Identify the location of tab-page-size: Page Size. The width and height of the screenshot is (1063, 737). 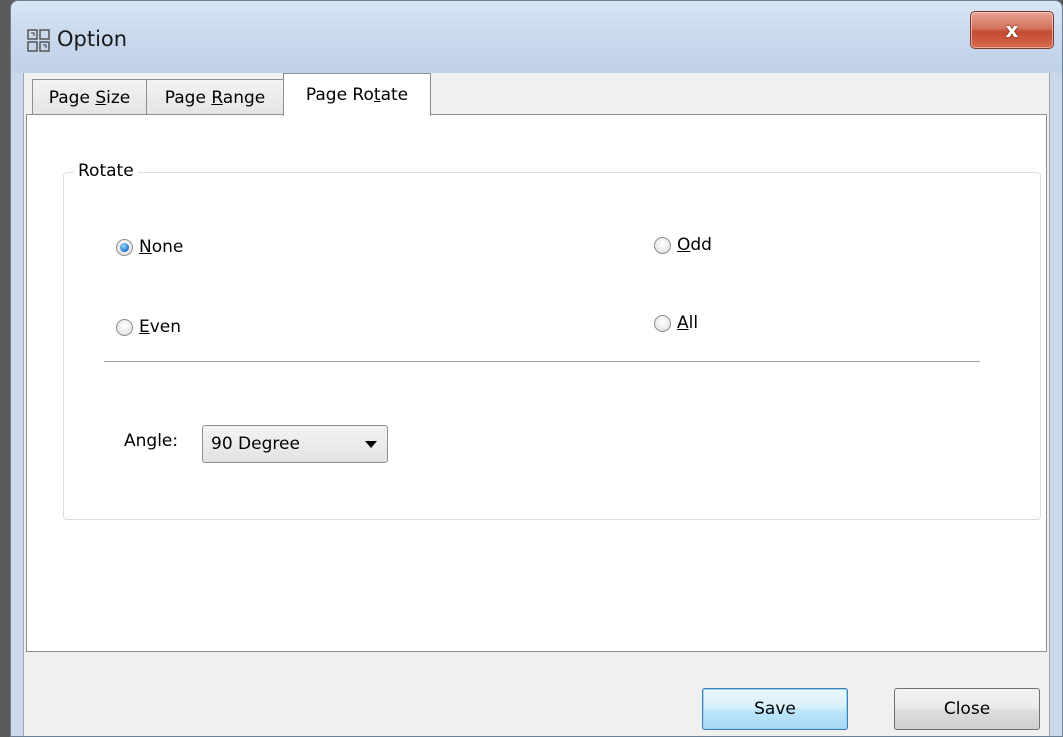
(89, 97).